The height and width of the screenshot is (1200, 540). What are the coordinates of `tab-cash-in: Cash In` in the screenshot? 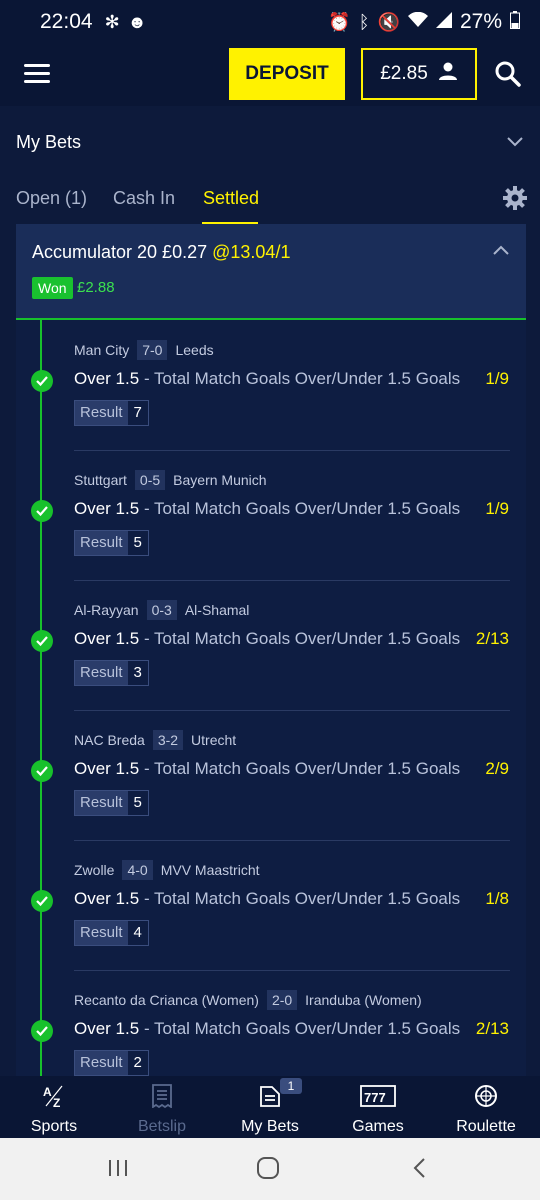 It's located at (144, 198).